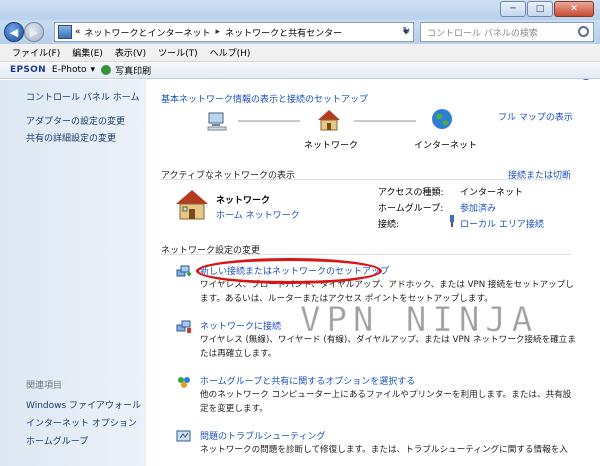 The image size is (600, 466). Describe the element at coordinates (82, 96) in the screenshot. I see `sidebar-item-control-panel-home: コントロール パネル ホーム` at that location.